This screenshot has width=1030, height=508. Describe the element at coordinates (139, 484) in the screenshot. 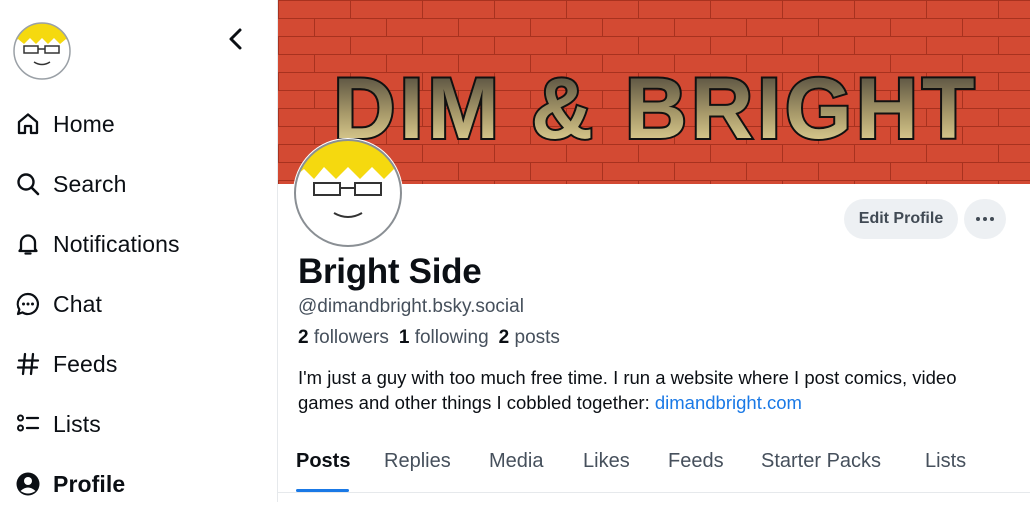

I see `nav-profile: Profile` at that location.